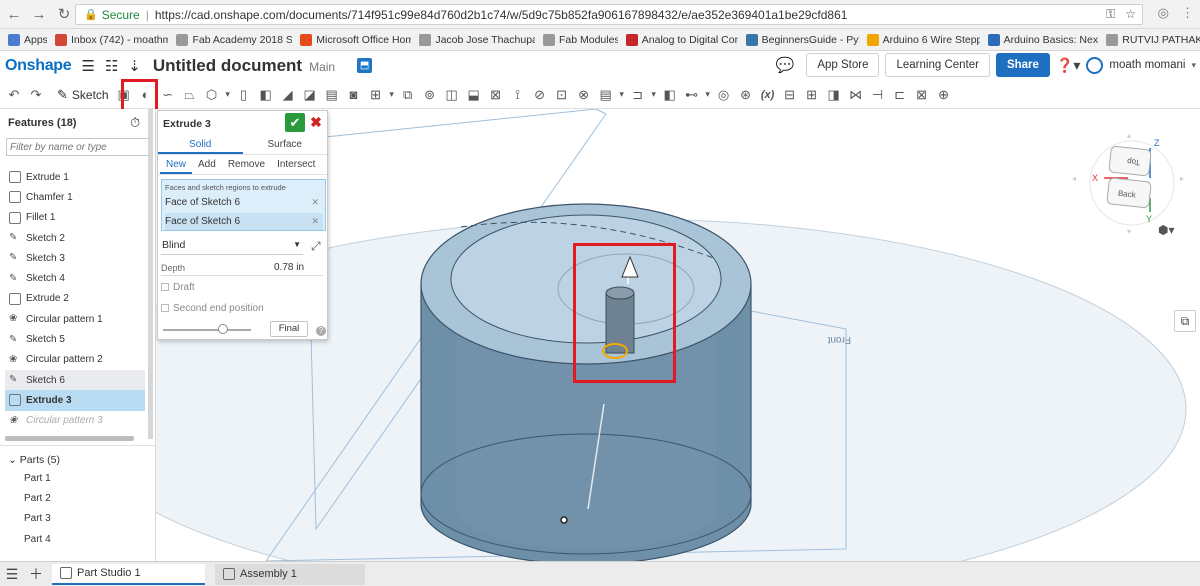 Image resolution: width=1200 pixels, height=586 pixels. What do you see at coordinates (746, 95) in the screenshot?
I see `feature-tool-icon: ⊛` at bounding box center [746, 95].